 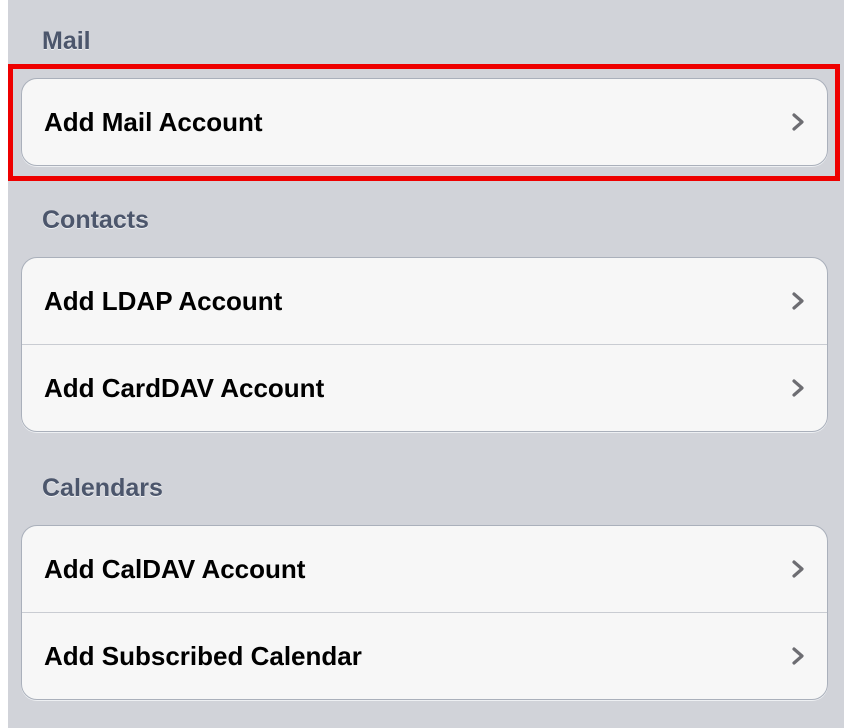 I want to click on mail-group: Add Mail Account, so click(x=424, y=122).